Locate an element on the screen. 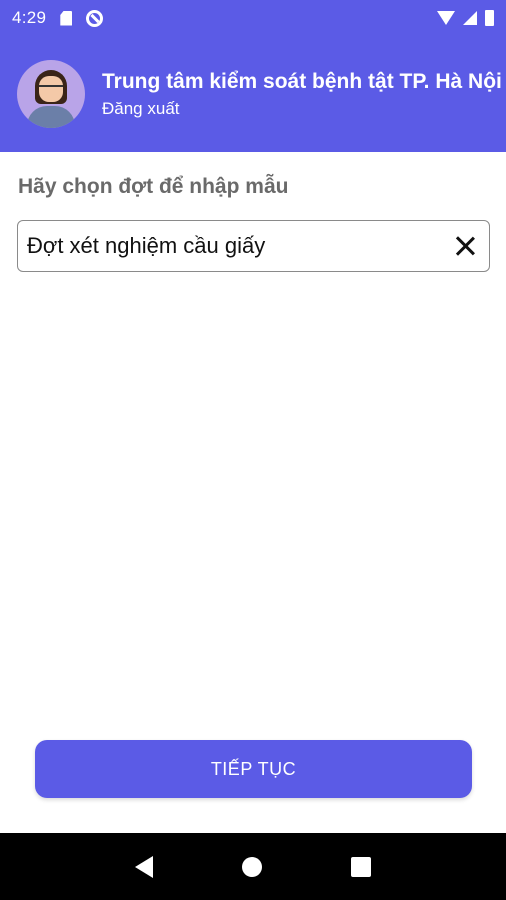 The height and width of the screenshot is (900, 506). batch-select-value: Đợt xét nghiệm cầu giấy is located at coordinates (240, 246).